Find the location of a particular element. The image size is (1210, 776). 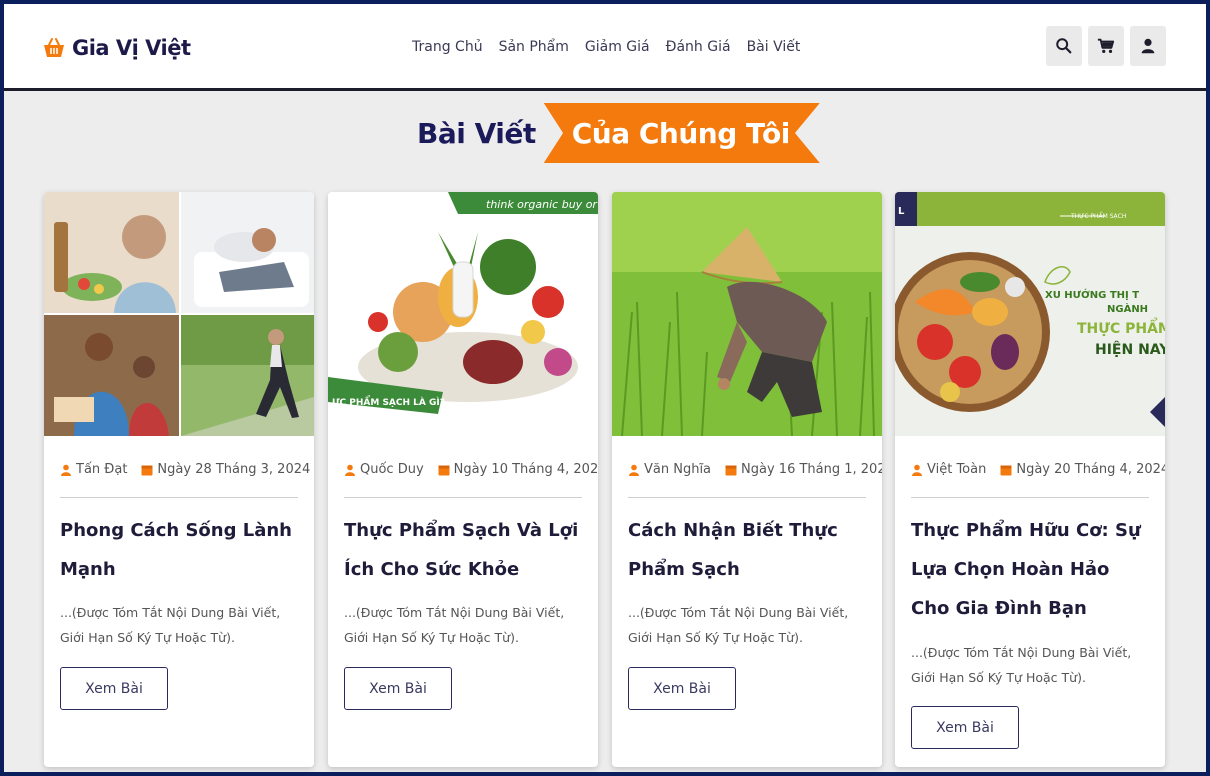

lifestyle-collage-image is located at coordinates (179, 314).